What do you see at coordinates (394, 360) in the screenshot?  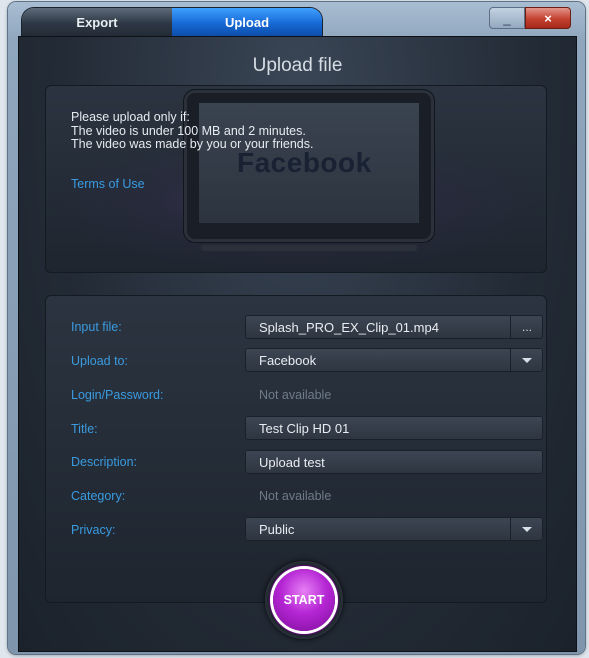 I see `upload-to-select: Facebook` at bounding box center [394, 360].